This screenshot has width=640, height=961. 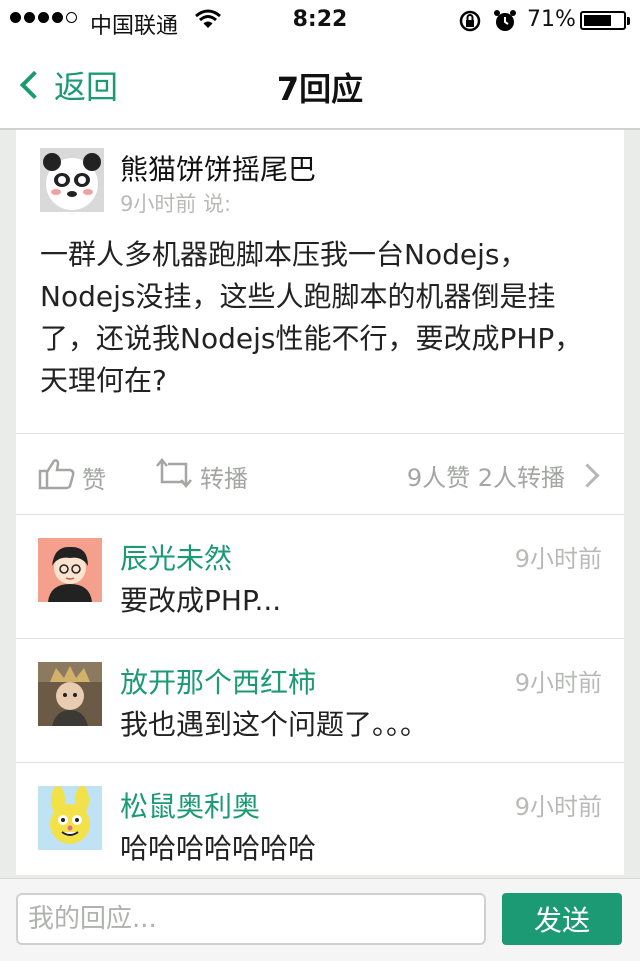 What do you see at coordinates (224, 478) in the screenshot?
I see `repost-label: 转播` at bounding box center [224, 478].